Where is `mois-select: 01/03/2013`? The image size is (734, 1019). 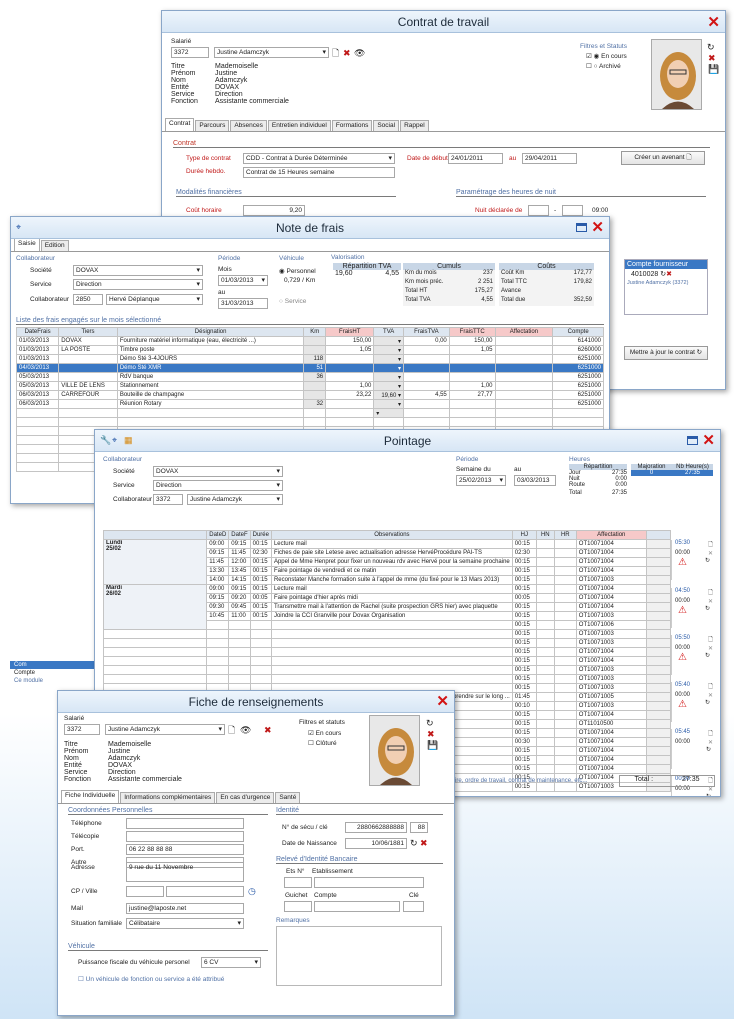 mois-select: 01/03/2013 is located at coordinates (243, 280).